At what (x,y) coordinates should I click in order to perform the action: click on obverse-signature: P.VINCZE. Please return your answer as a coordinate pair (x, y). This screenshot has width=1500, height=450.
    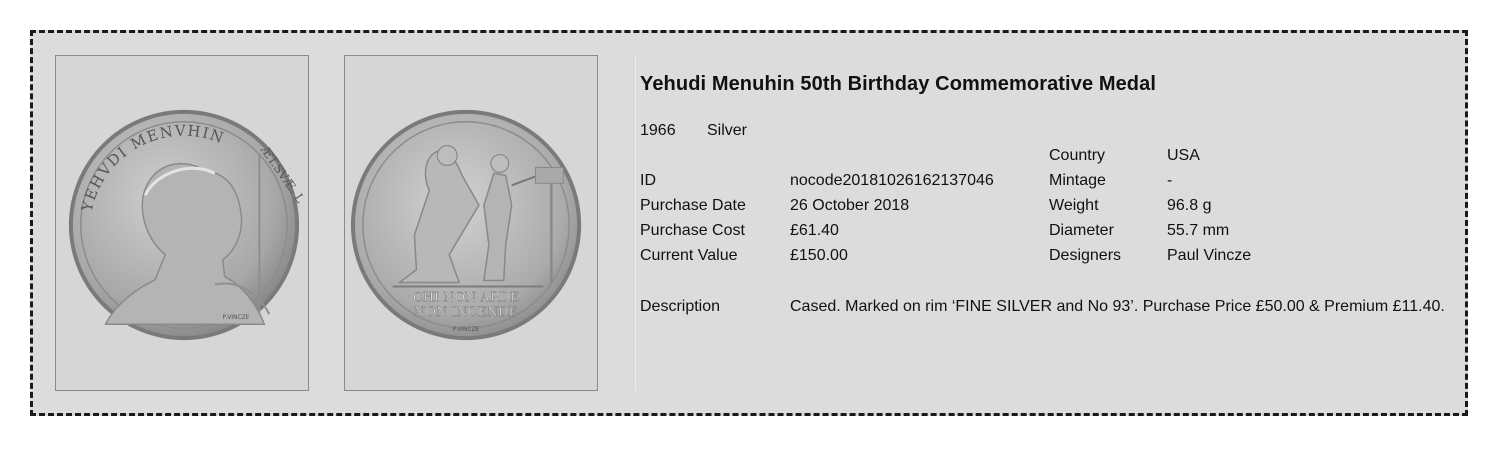
    Looking at the image, I should click on (236, 317).